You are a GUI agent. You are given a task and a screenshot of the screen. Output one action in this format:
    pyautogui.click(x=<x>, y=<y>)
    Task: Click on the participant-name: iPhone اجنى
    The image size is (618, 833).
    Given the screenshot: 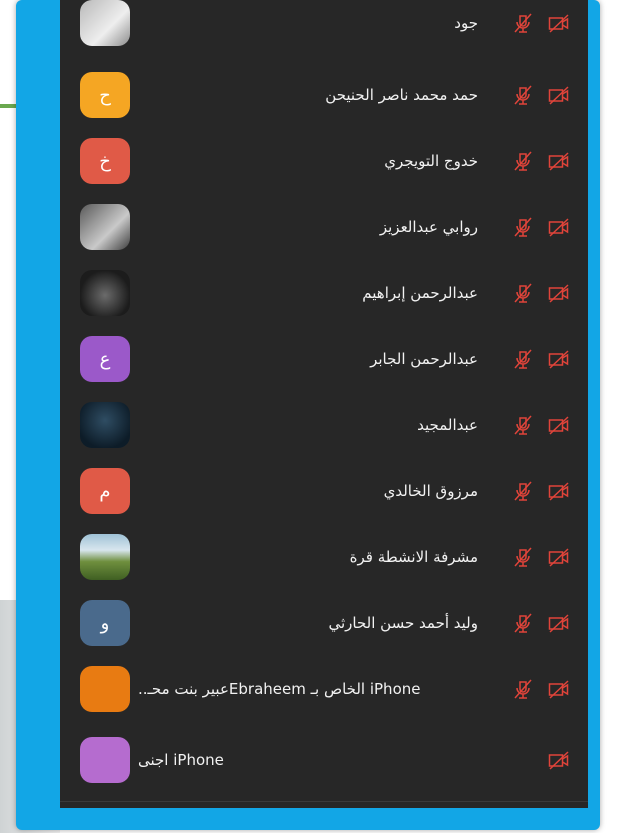 What is the action you would take?
    pyautogui.click(x=181, y=760)
    